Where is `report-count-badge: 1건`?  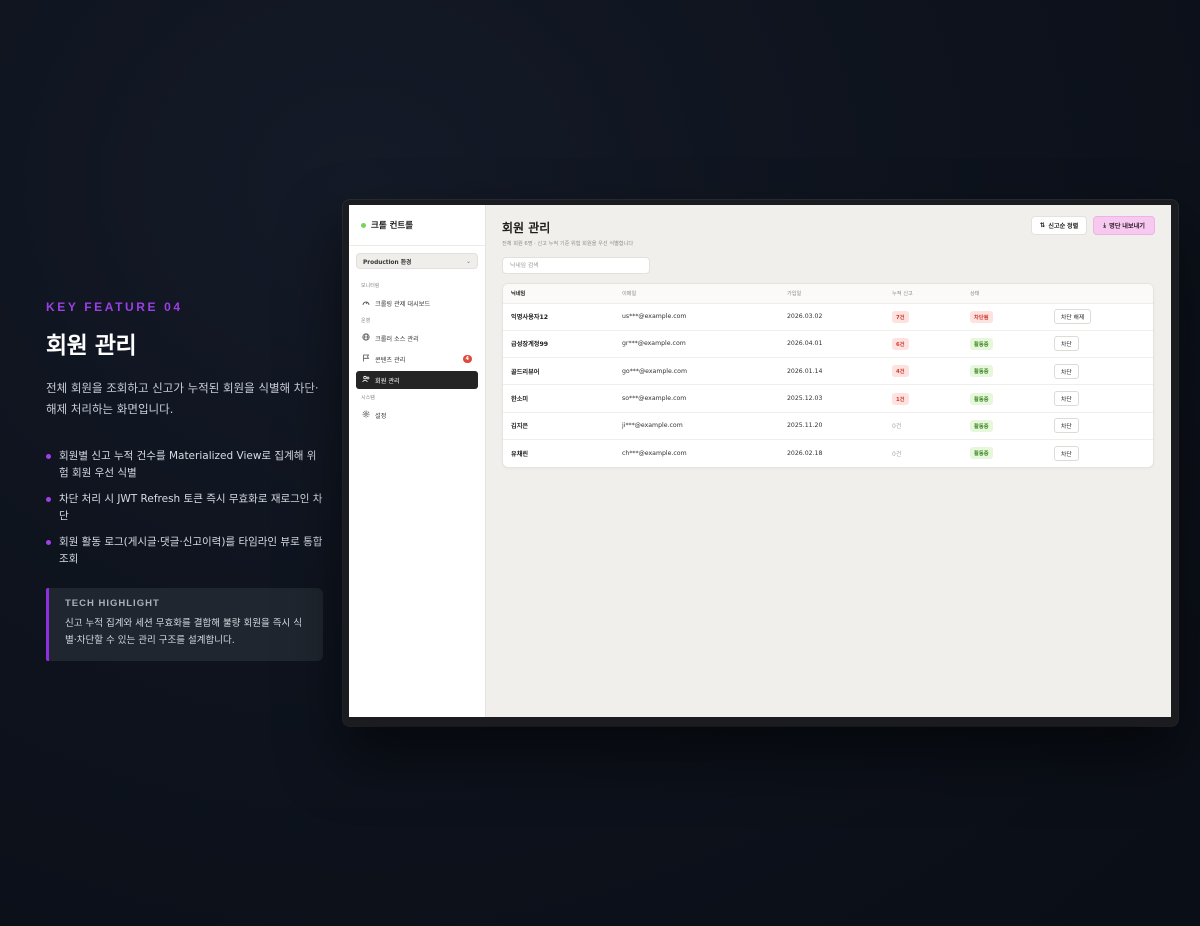
report-count-badge: 1건 is located at coordinates (900, 398).